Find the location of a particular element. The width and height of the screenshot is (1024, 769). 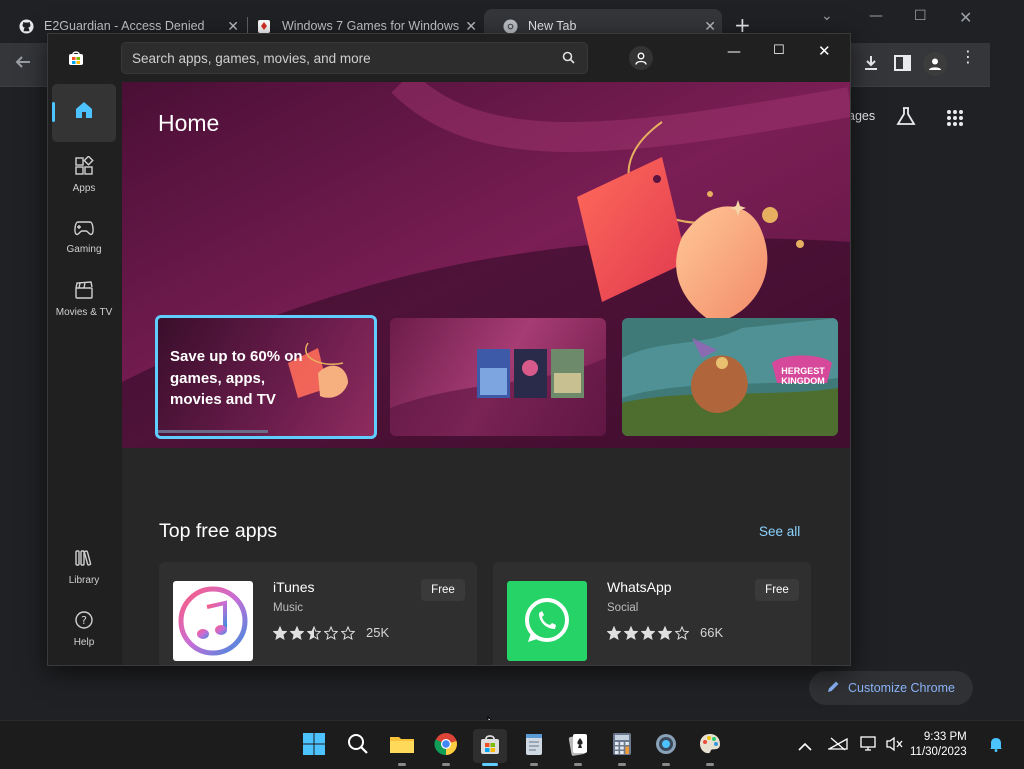

images-link: ages is located at coordinates (861, 116).